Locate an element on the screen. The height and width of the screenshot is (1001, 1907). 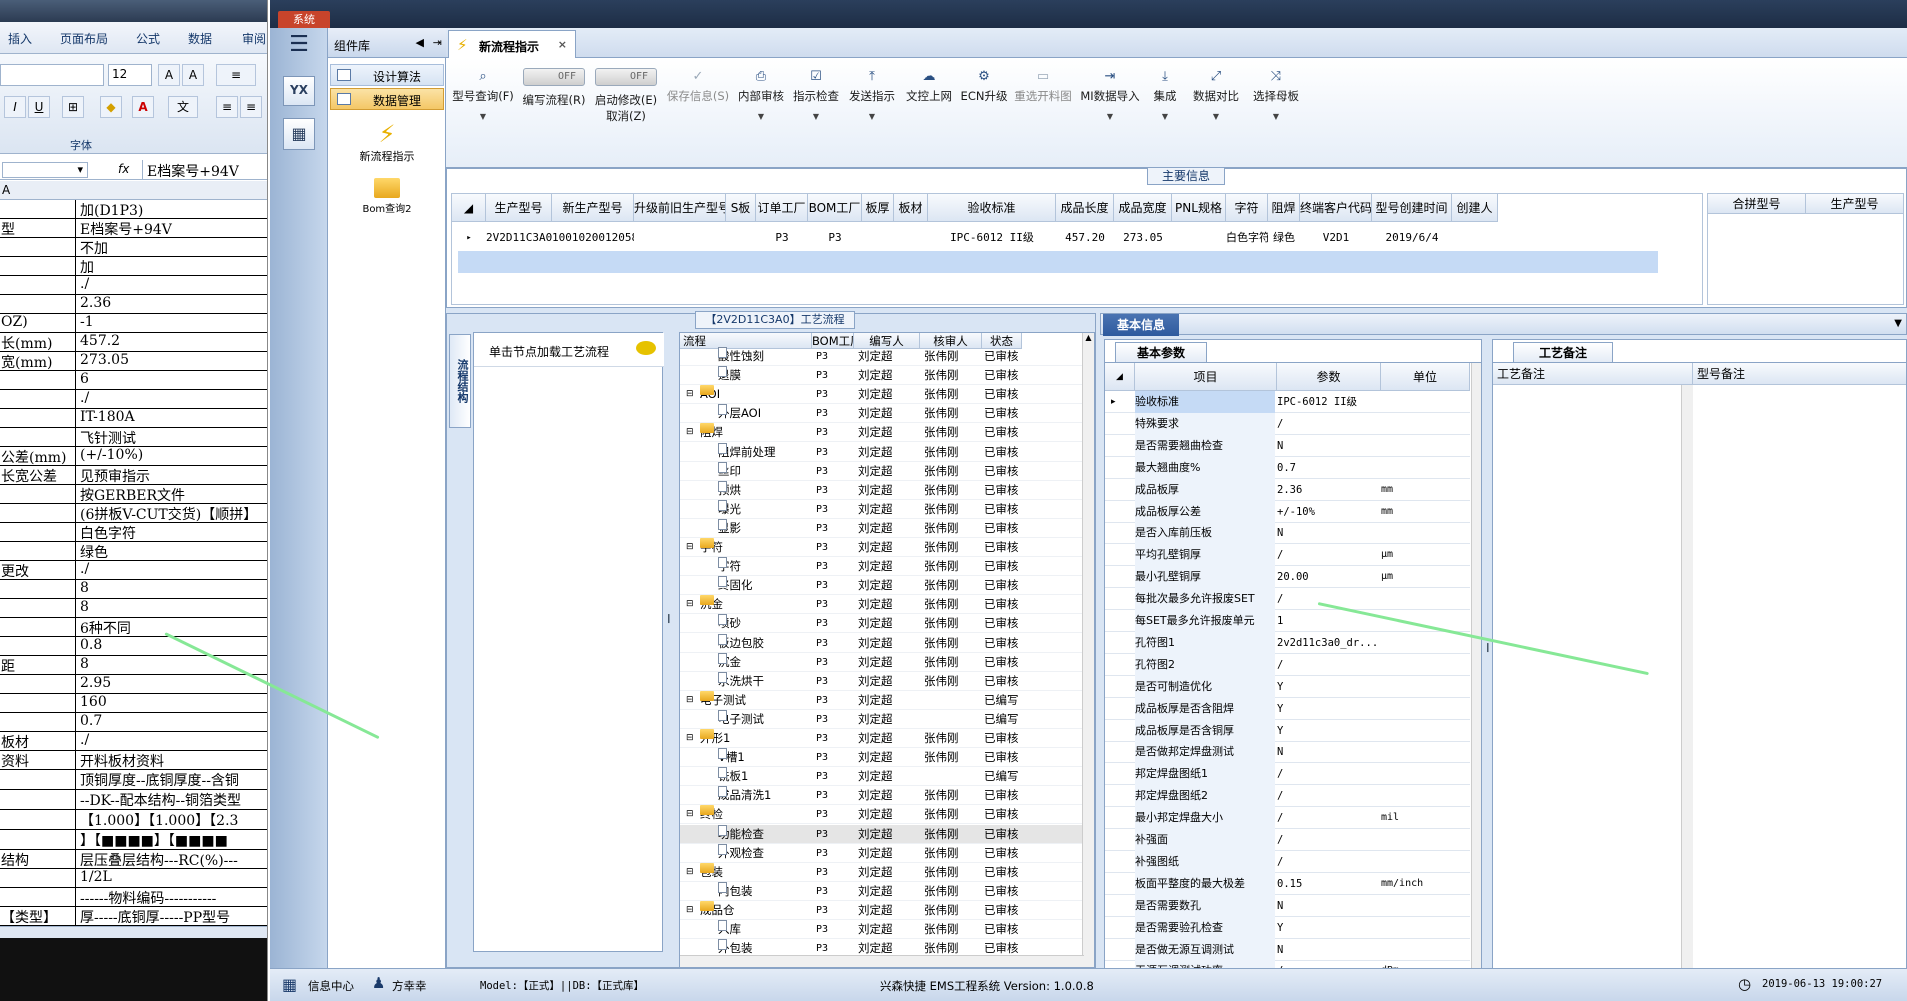
cell: 2019/6/4 is located at coordinates (1412, 238).